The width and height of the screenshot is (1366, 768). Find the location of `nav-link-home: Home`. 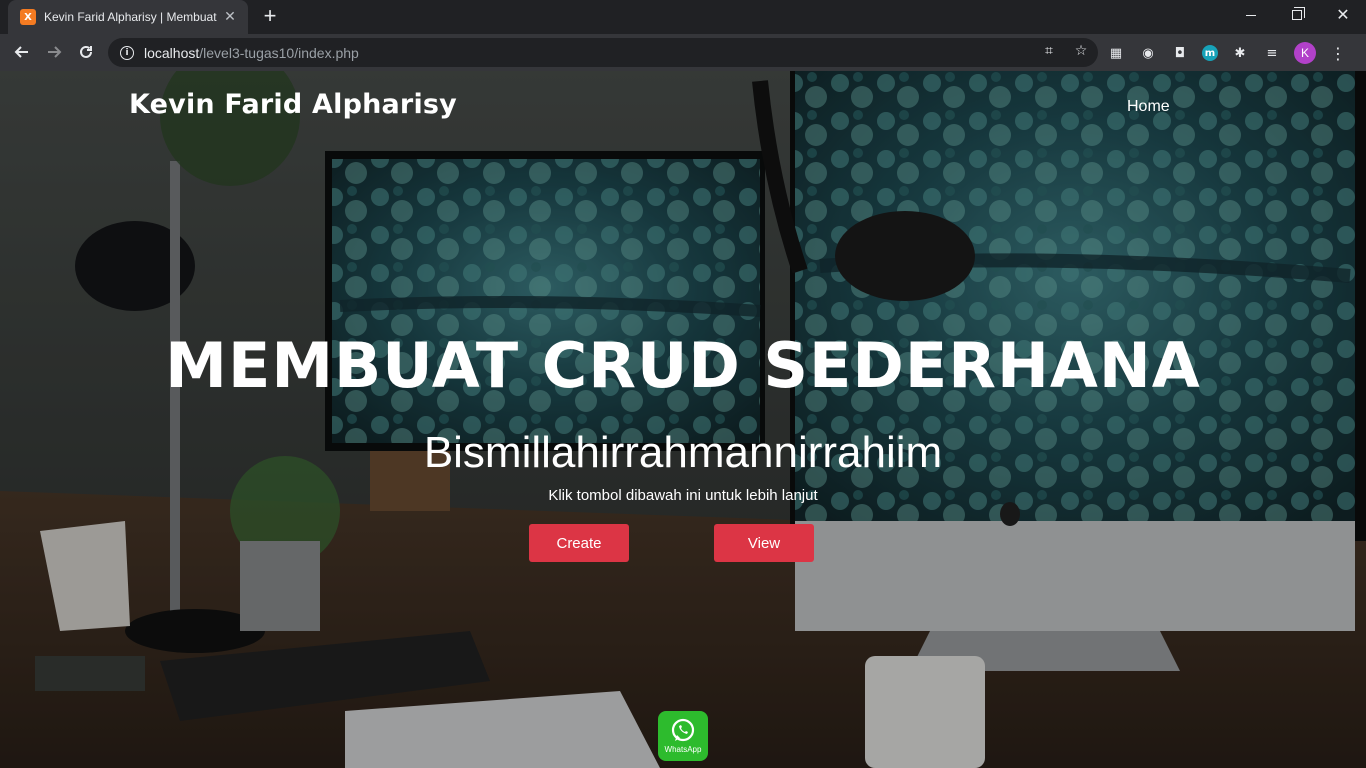

nav-link-home: Home is located at coordinates (1148, 107).